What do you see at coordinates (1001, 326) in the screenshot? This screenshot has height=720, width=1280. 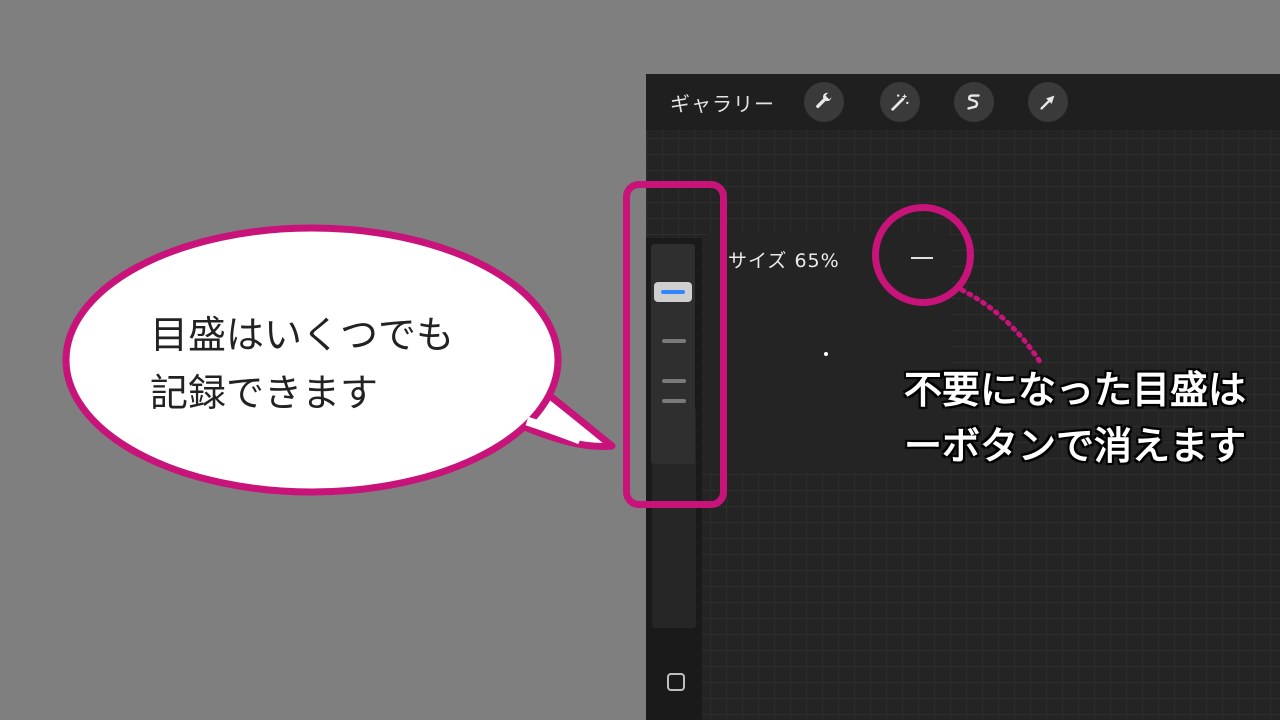 I see `dotted-connector` at bounding box center [1001, 326].